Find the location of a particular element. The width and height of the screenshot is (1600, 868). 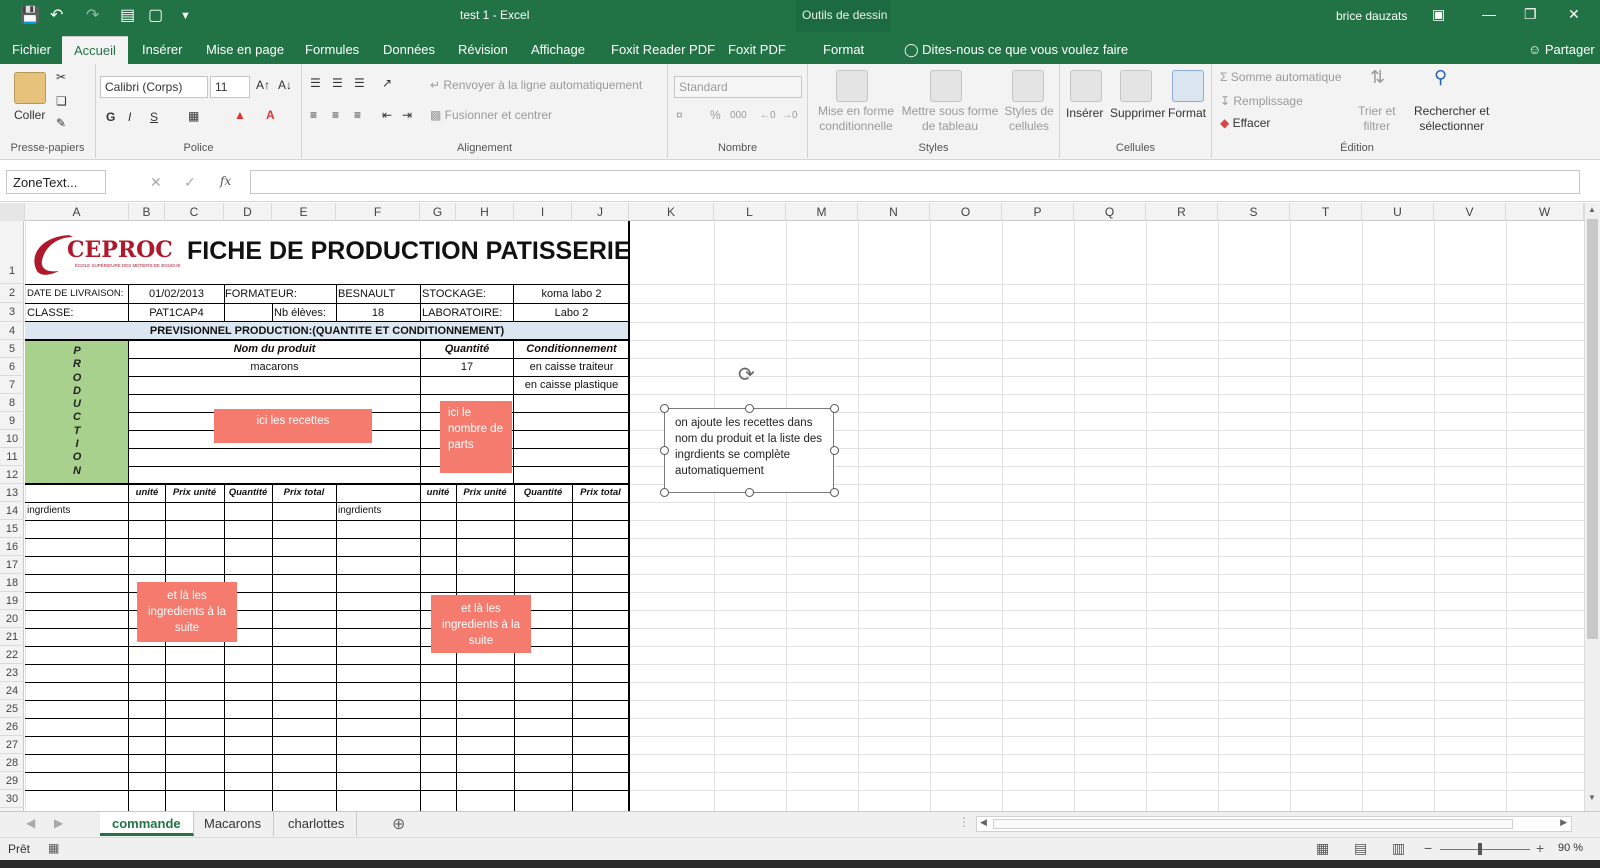

product-name-cell: macarons is located at coordinates (274, 367).